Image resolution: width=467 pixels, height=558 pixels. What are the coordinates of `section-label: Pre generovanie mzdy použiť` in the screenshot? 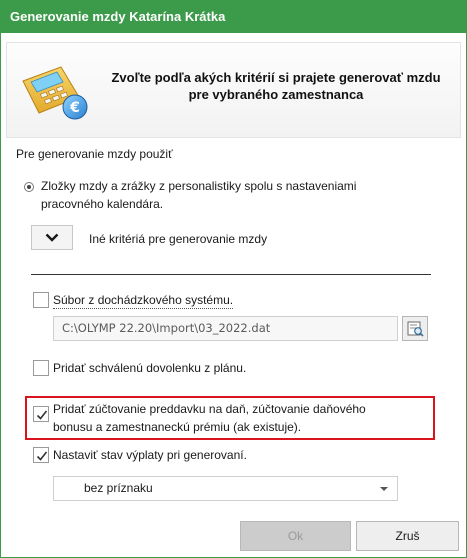 It's located at (94, 154).